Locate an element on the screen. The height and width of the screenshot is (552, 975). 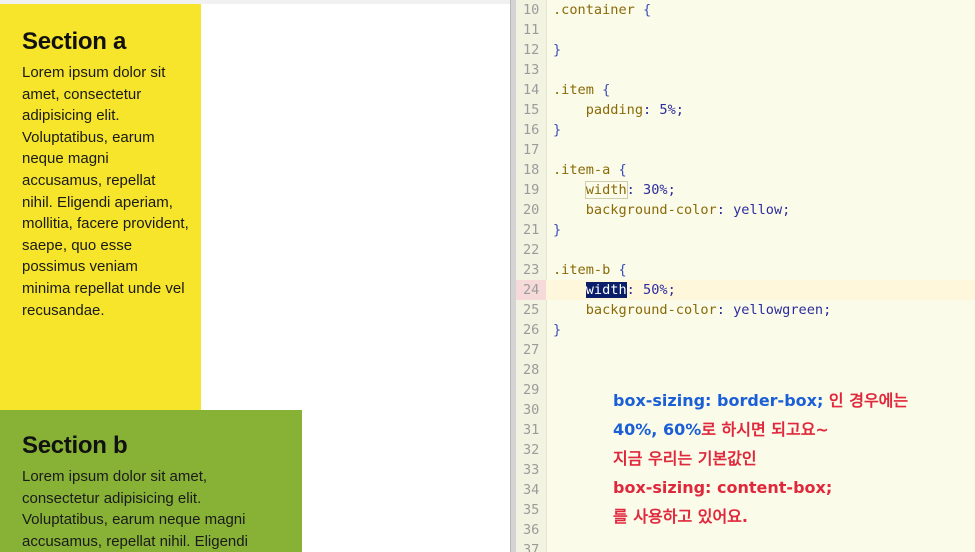
line-number: 33 is located at coordinates (531, 470).